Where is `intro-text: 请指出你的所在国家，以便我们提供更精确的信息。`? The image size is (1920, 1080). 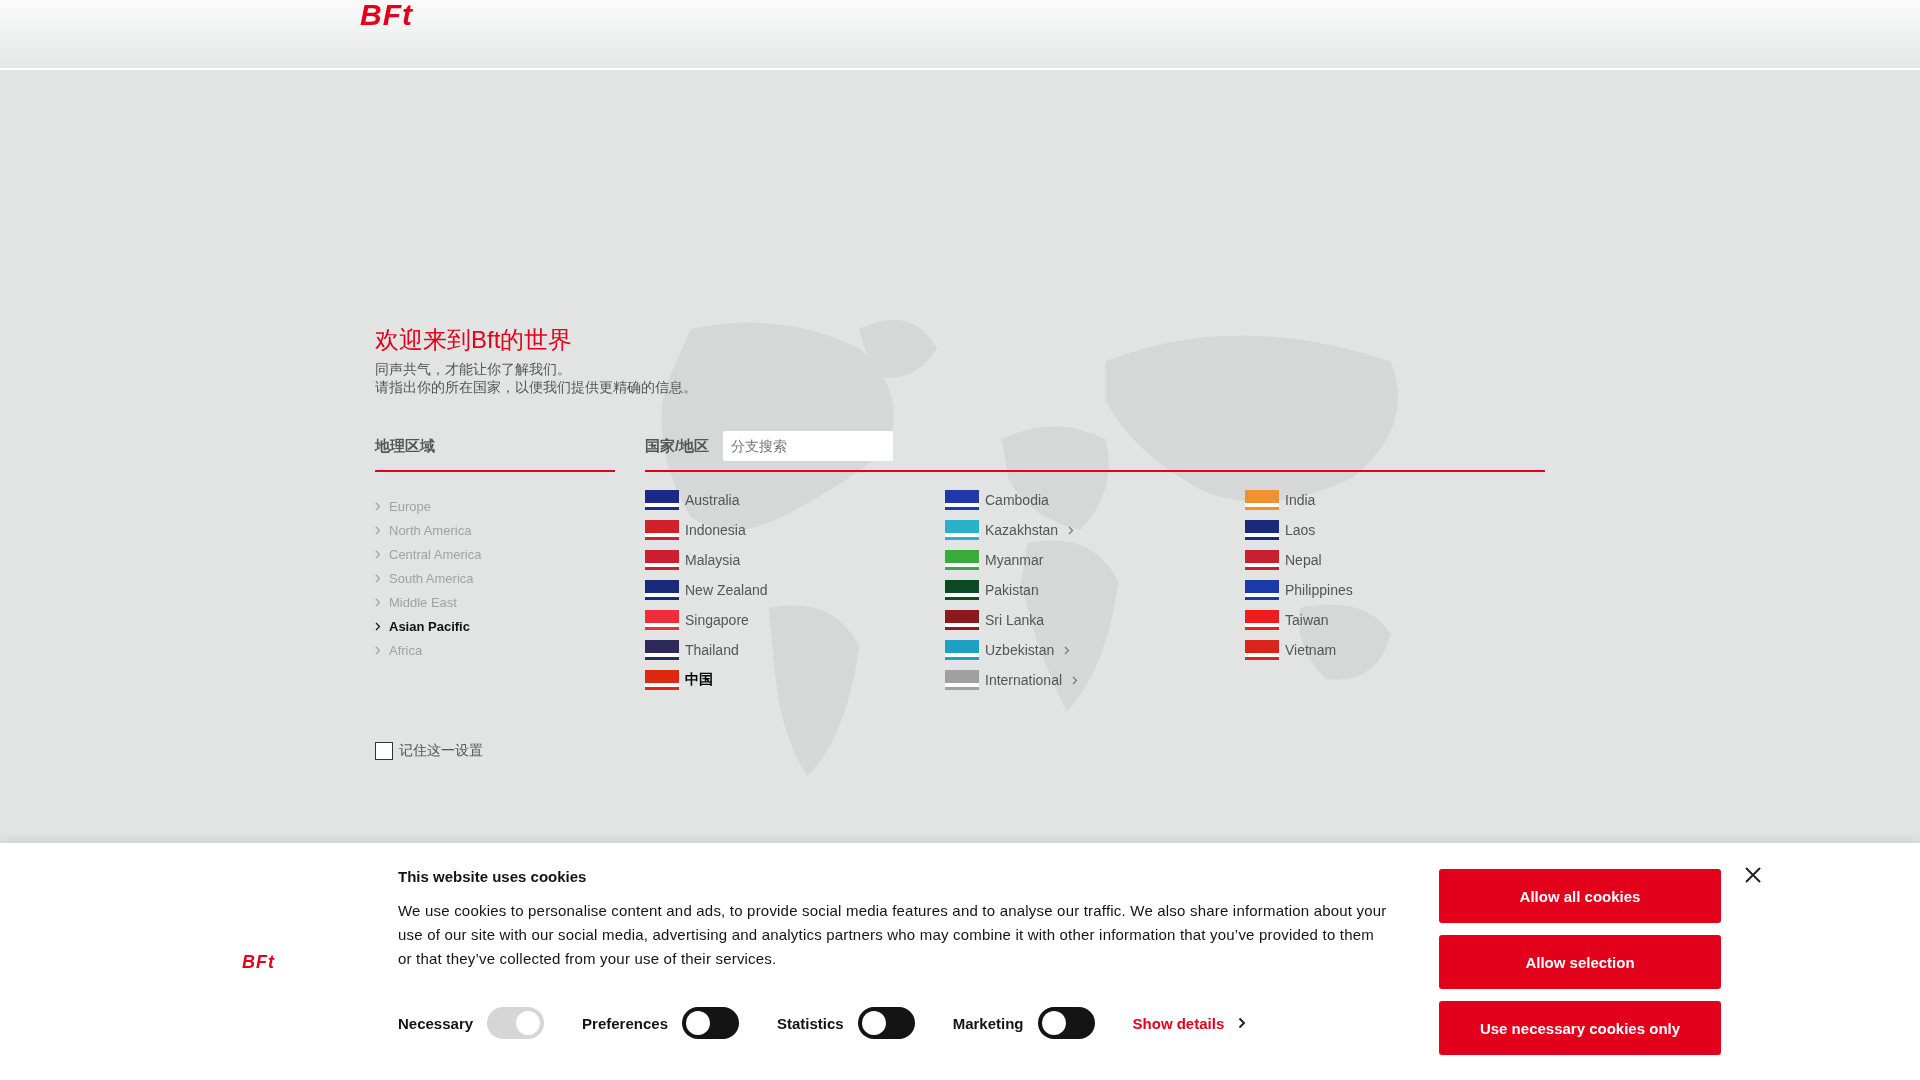
intro-text: 请指出你的所在国家，以便我们提供更精确的信息。 is located at coordinates (536, 387).